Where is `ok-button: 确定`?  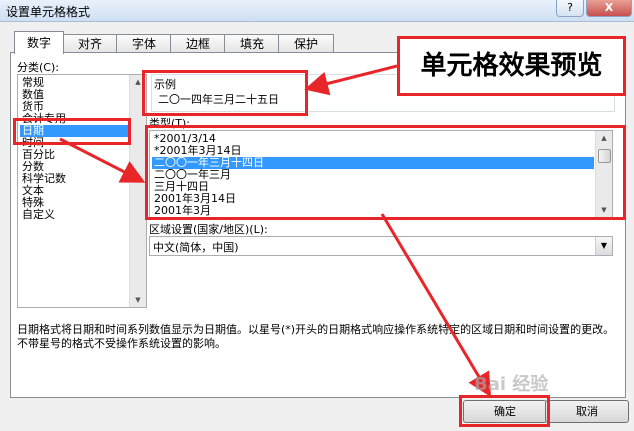 ok-button: 确定 is located at coordinates (505, 411).